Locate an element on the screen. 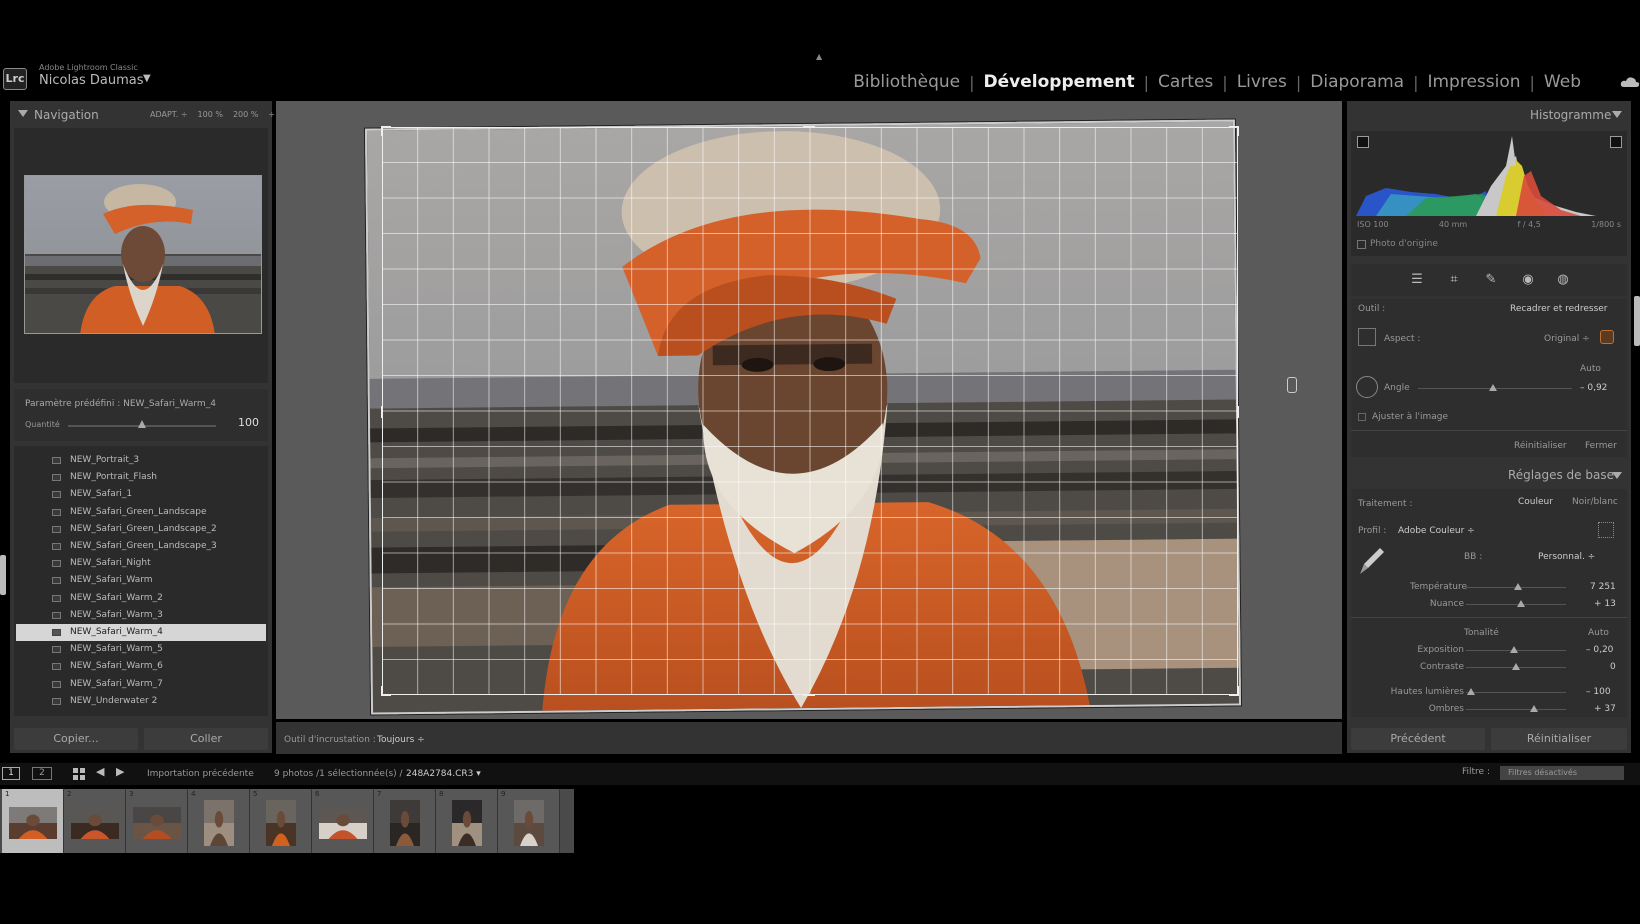  module-livres: Livres is located at coordinates (1262, 82).